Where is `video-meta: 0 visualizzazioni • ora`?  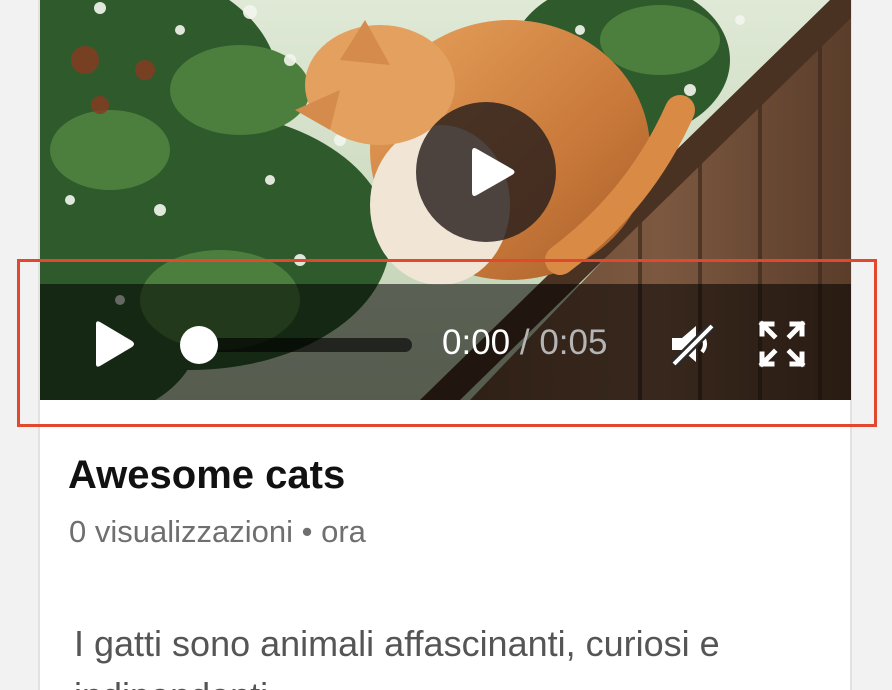
video-meta: 0 visualizzazioni • ora is located at coordinates (217, 531).